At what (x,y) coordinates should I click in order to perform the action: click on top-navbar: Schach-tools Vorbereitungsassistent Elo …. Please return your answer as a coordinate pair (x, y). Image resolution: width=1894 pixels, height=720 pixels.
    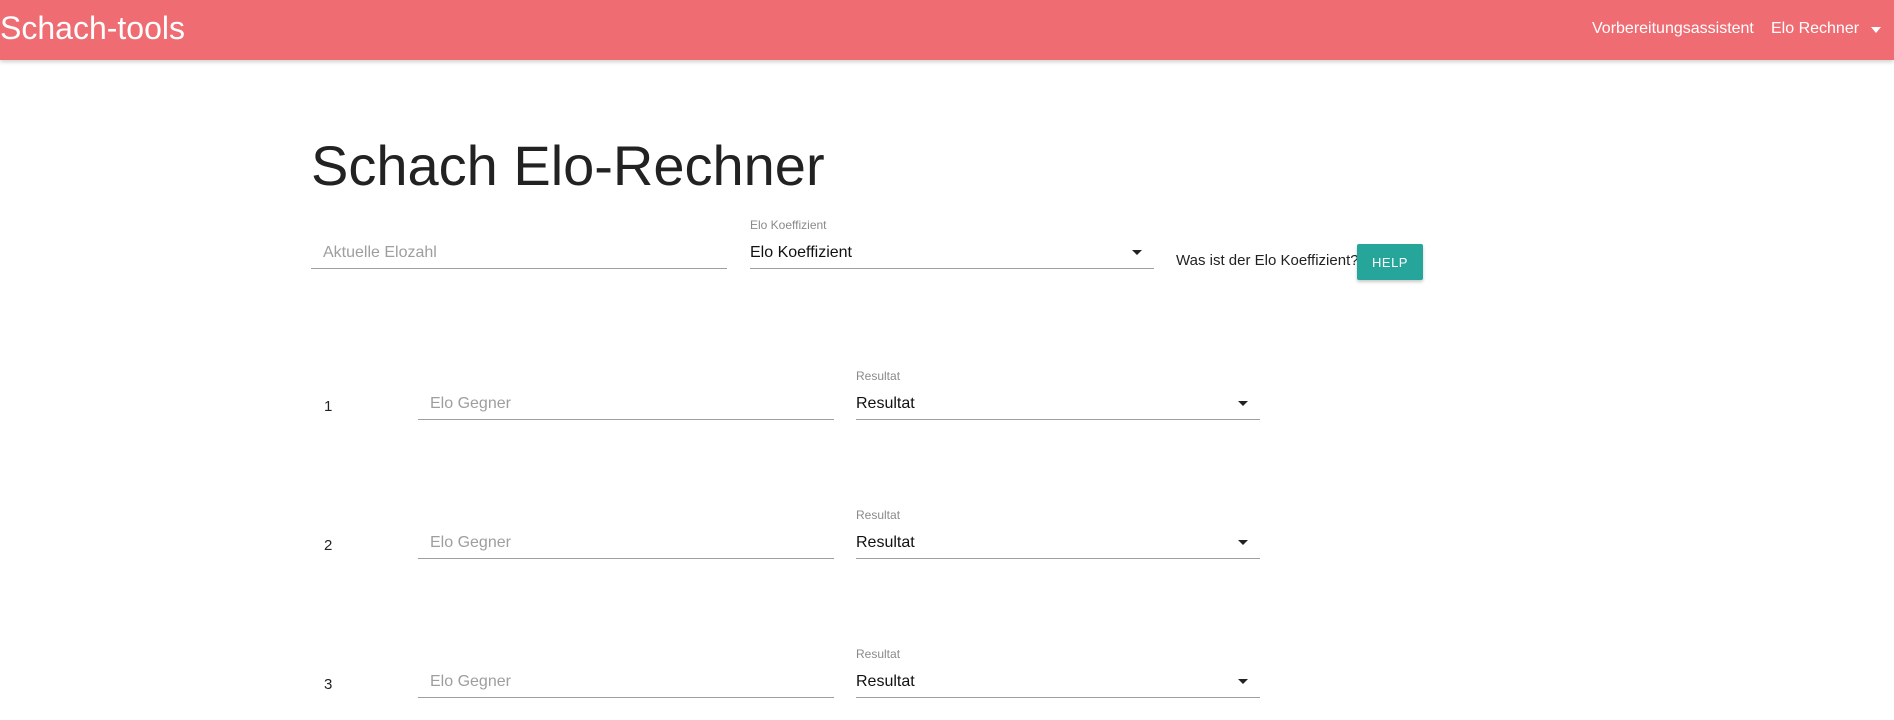
    Looking at the image, I should click on (947, 30).